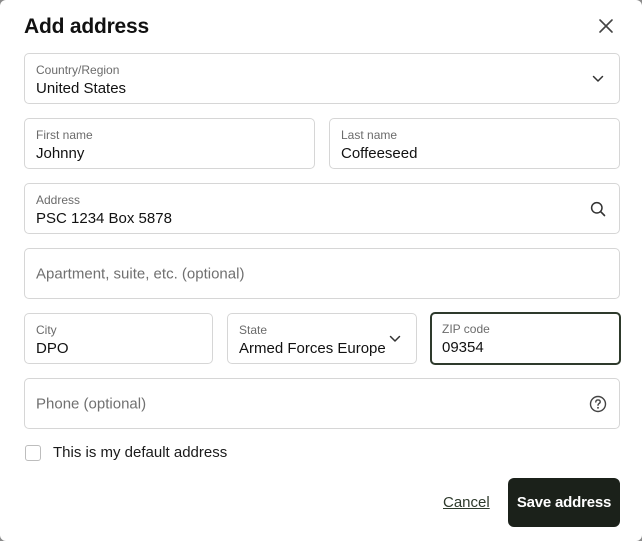 The image size is (642, 541). Describe the element at coordinates (86, 26) in the screenshot. I see `dialog-title: Add address` at that location.